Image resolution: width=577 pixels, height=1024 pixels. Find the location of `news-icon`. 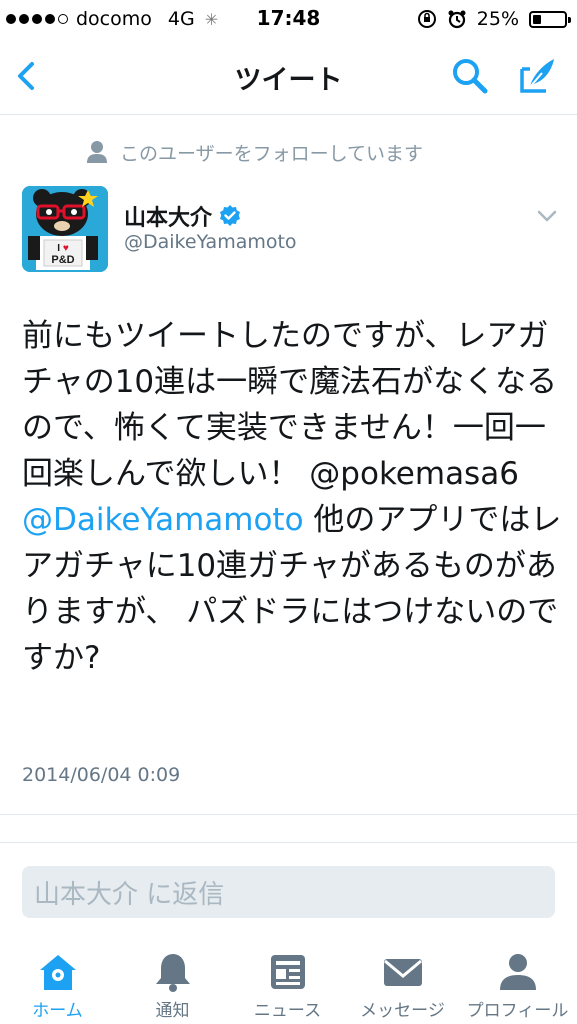

news-icon is located at coordinates (287, 972).